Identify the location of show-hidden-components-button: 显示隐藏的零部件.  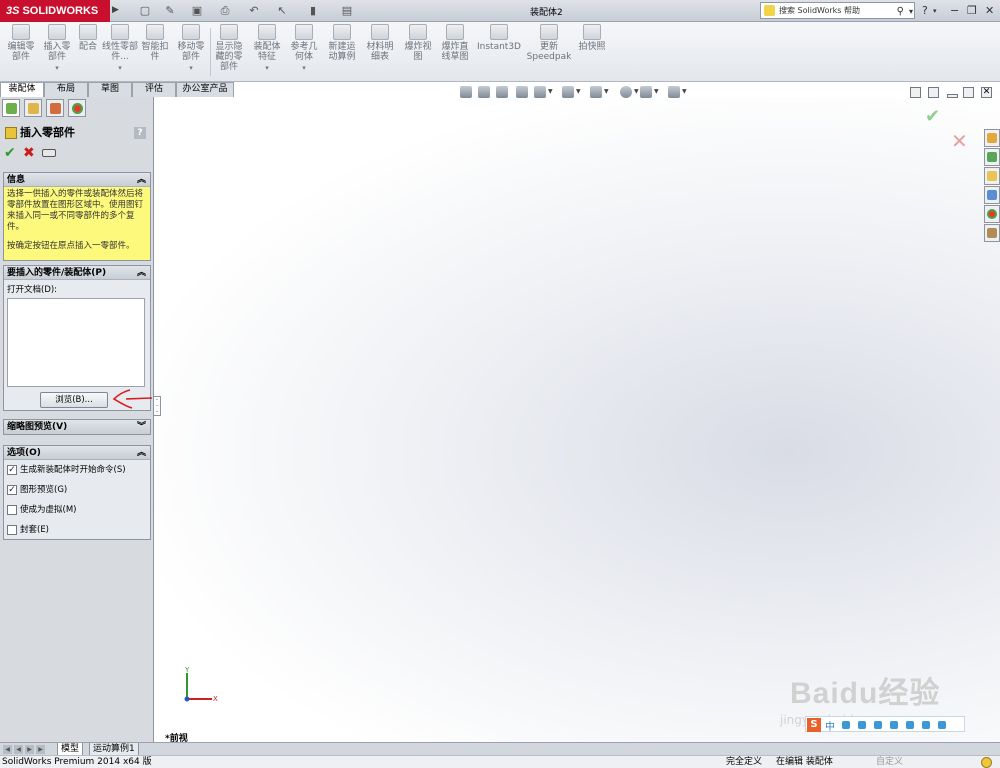
(229, 52).